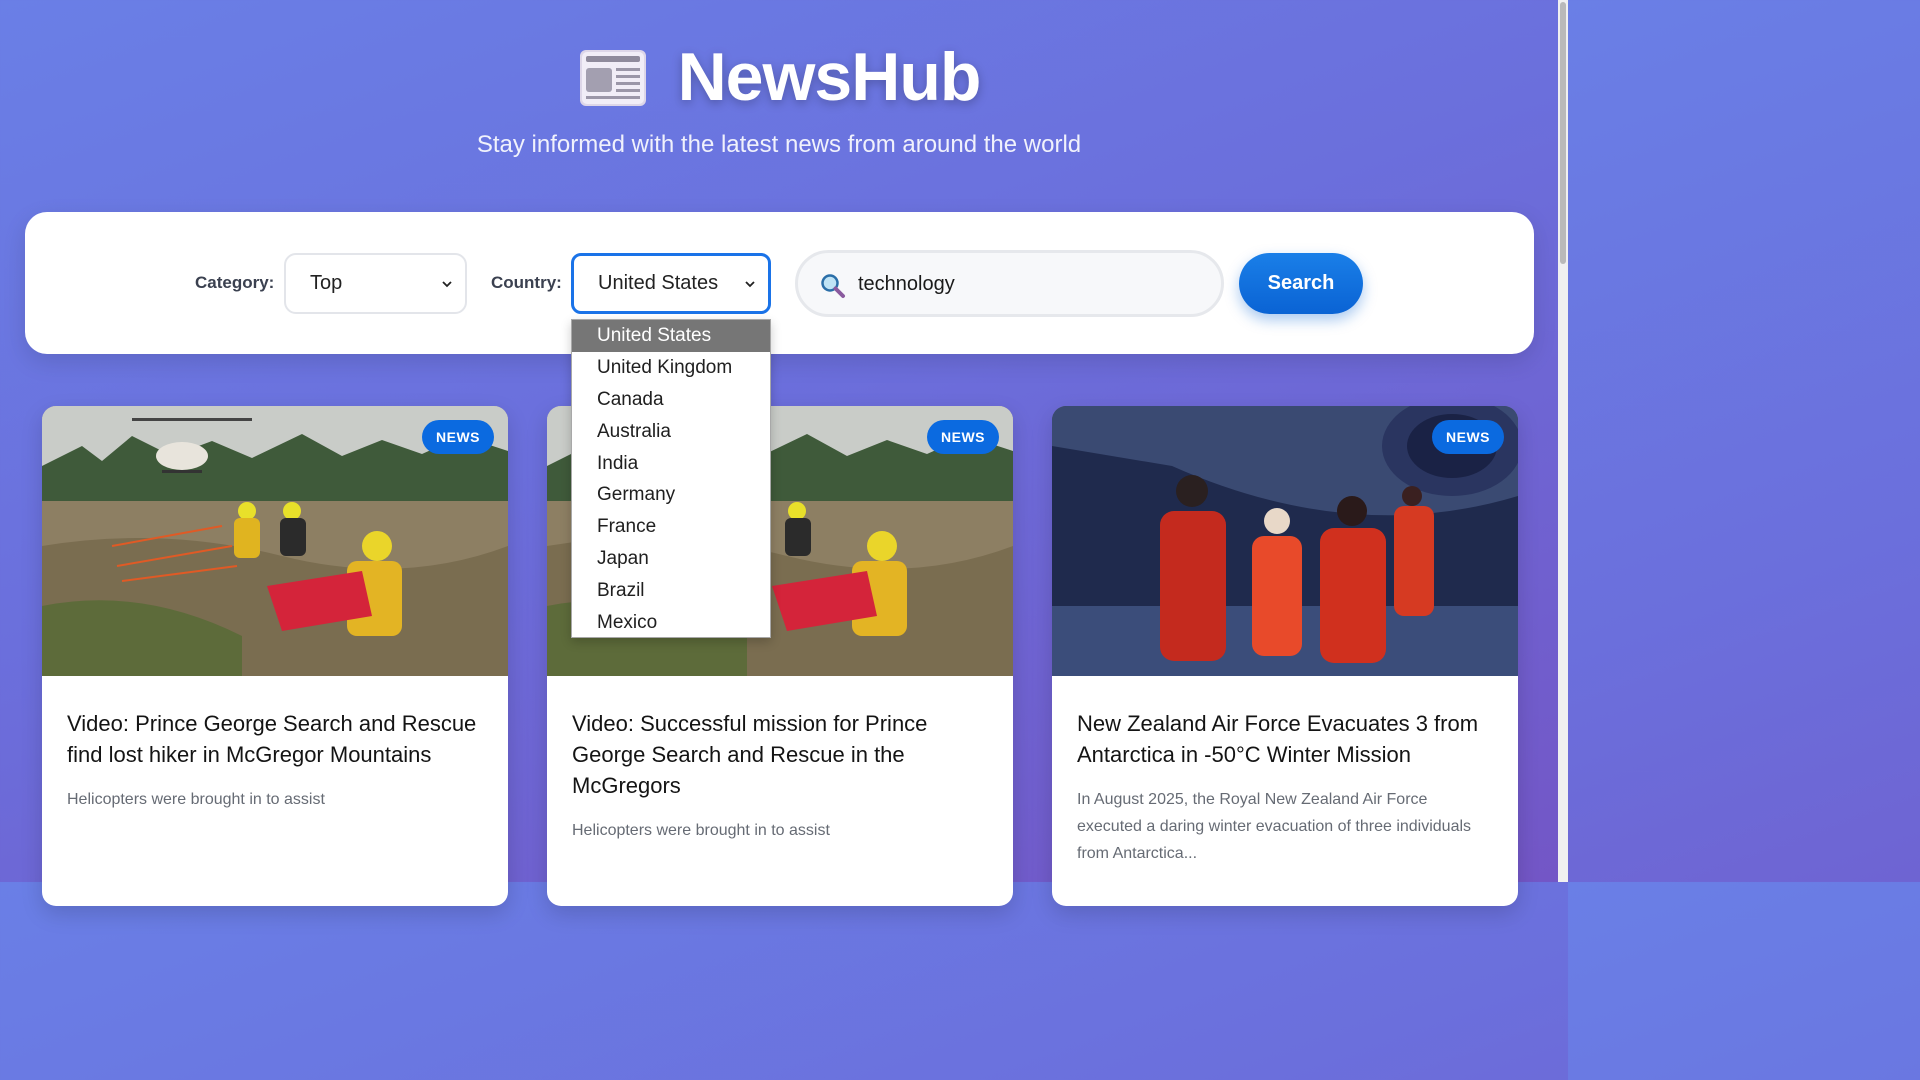 Image resolution: width=1920 pixels, height=1080 pixels. What do you see at coordinates (613, 77) in the screenshot?
I see `newspaper-icon` at bounding box center [613, 77].